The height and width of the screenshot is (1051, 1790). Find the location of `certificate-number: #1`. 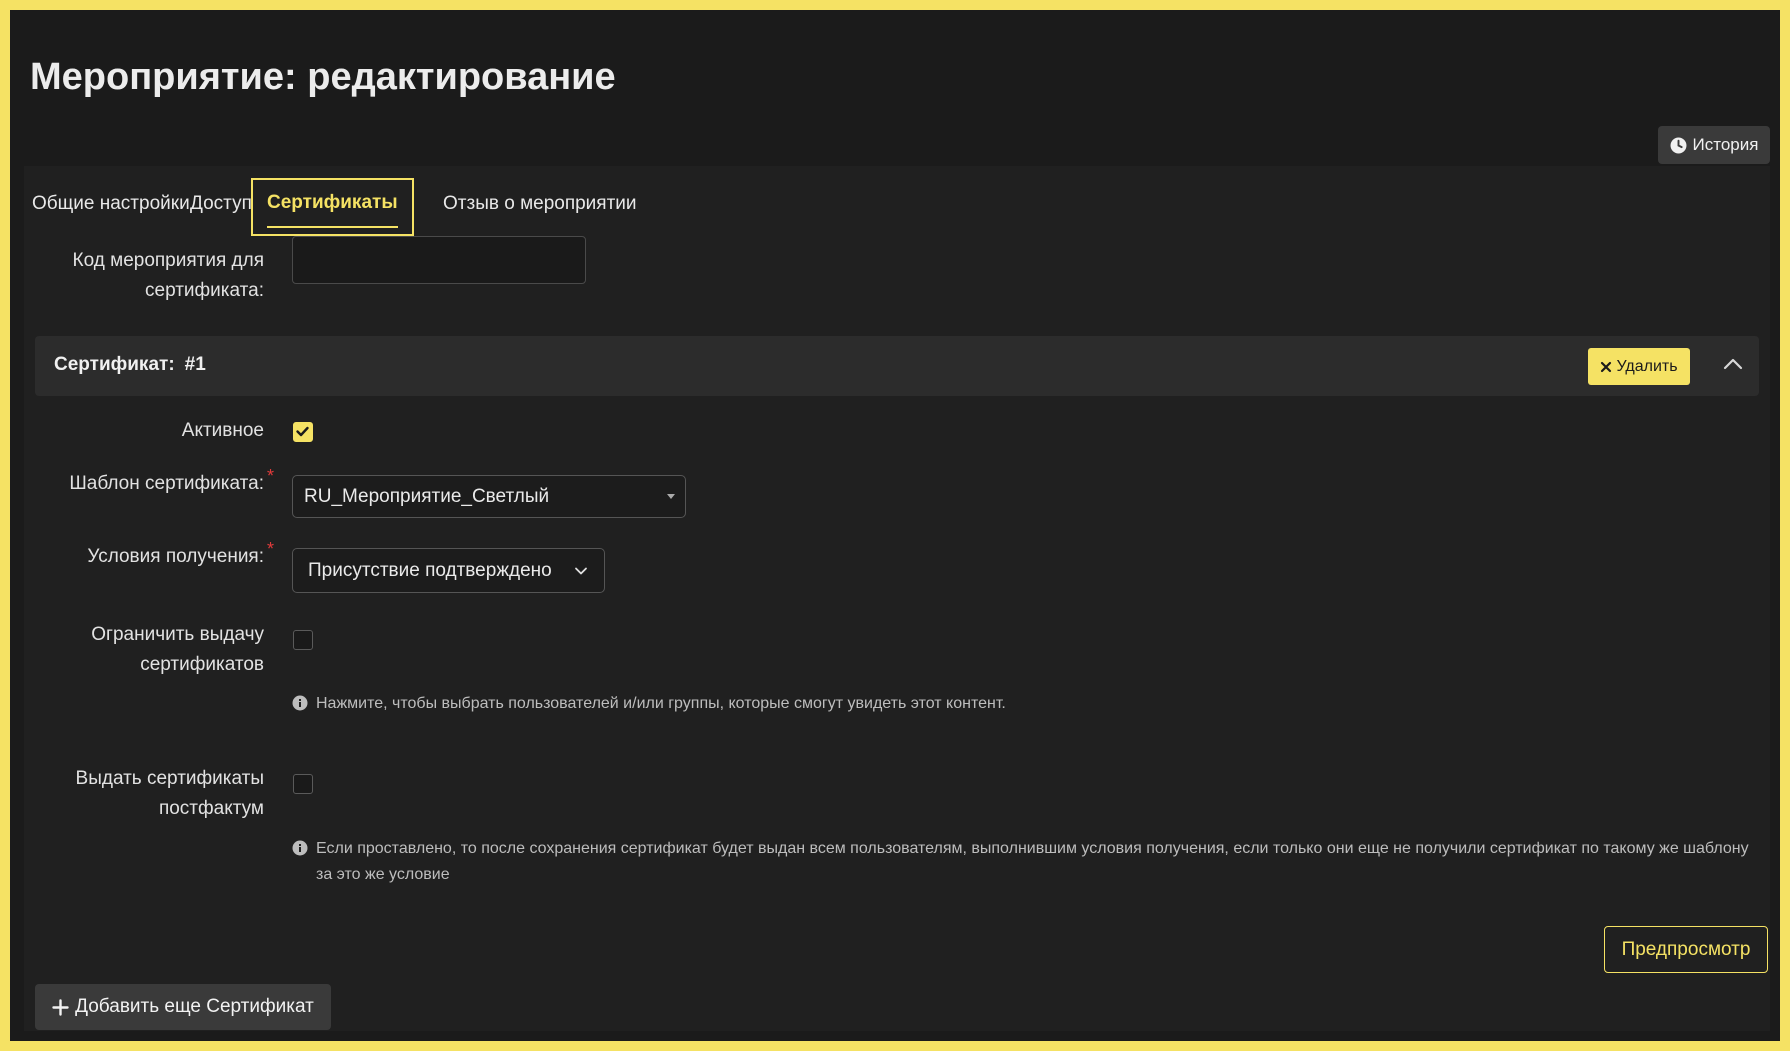

certificate-number: #1 is located at coordinates (195, 364).